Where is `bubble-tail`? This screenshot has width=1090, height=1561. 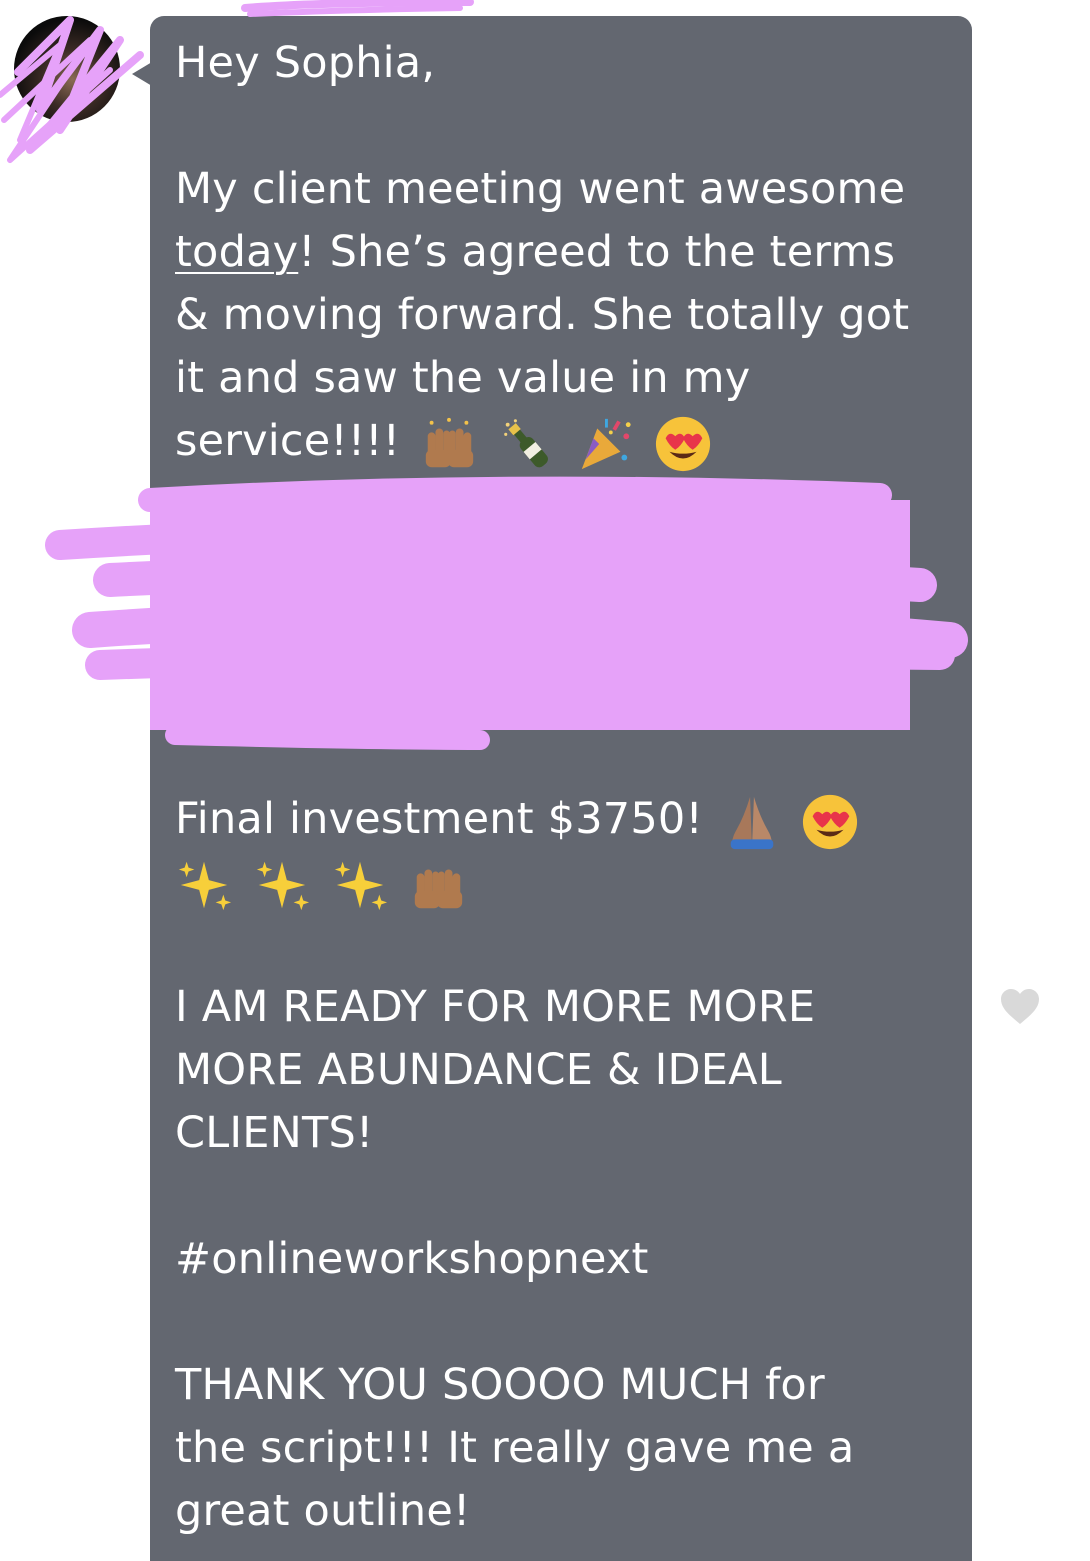
bubble-tail is located at coordinates (142, 74).